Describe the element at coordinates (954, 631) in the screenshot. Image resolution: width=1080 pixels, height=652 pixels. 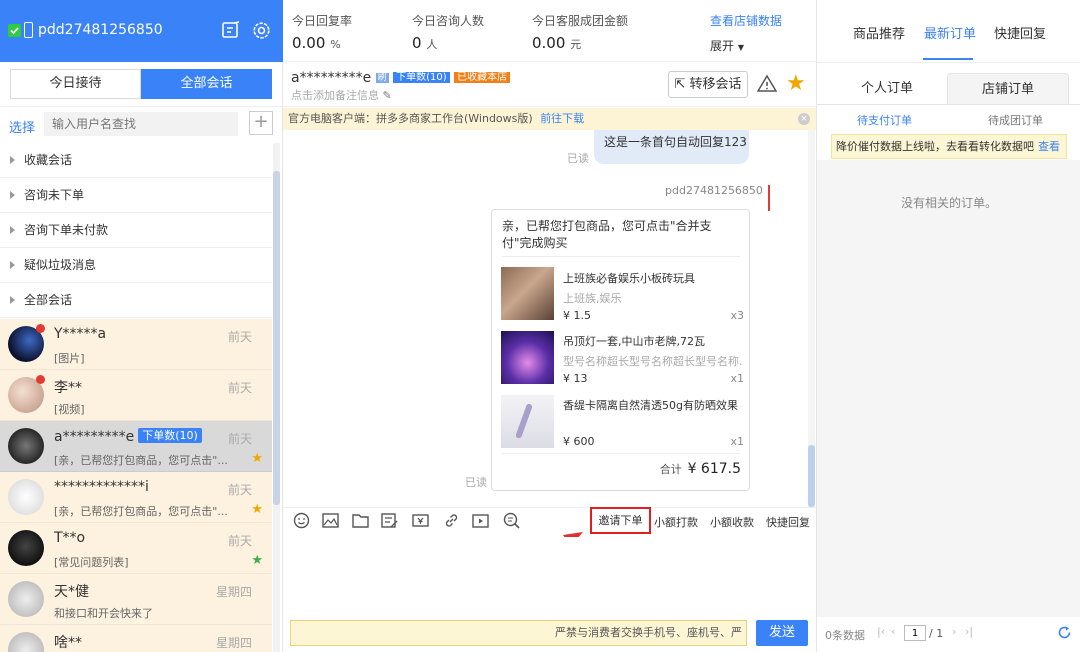
I see `next-page-icon: ›` at that location.